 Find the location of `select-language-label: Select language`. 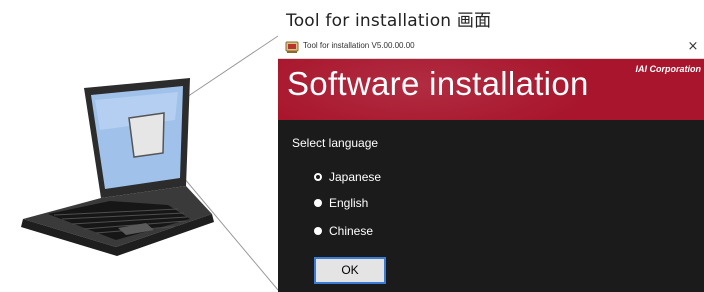

select-language-label: Select language is located at coordinates (335, 143).